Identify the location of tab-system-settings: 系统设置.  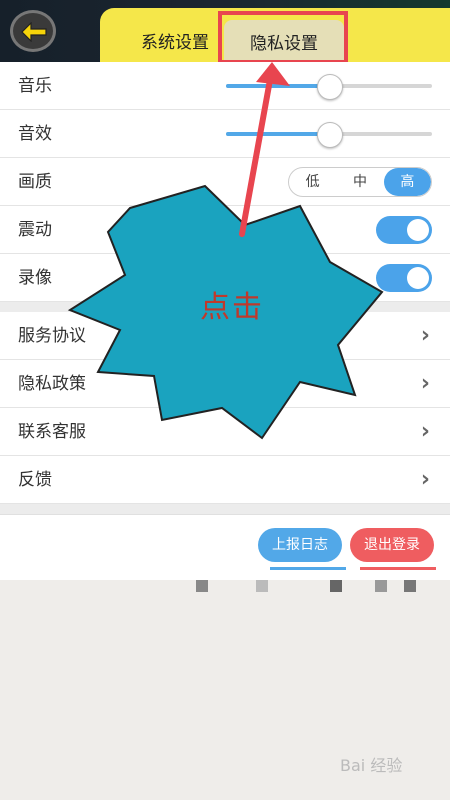
(175, 40).